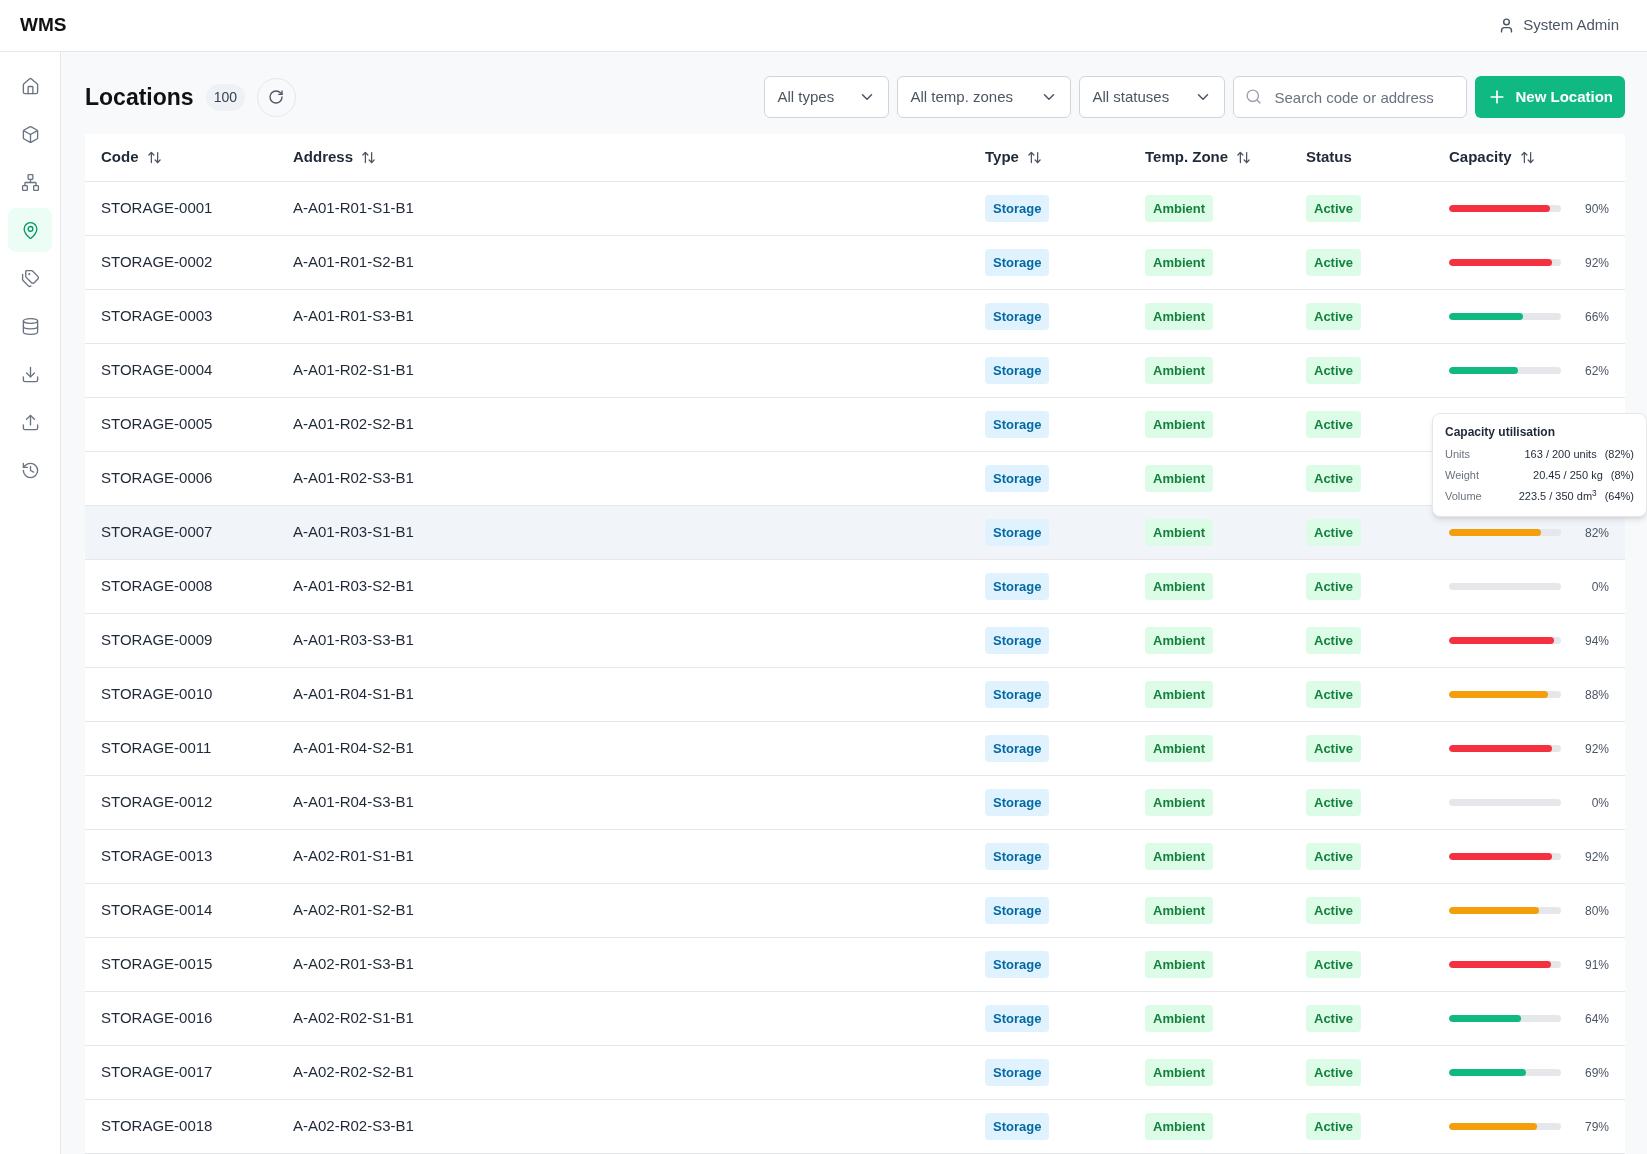  What do you see at coordinates (354, 478) in the screenshot?
I see `table-cell-text: A-A01-R02-S3-B1` at bounding box center [354, 478].